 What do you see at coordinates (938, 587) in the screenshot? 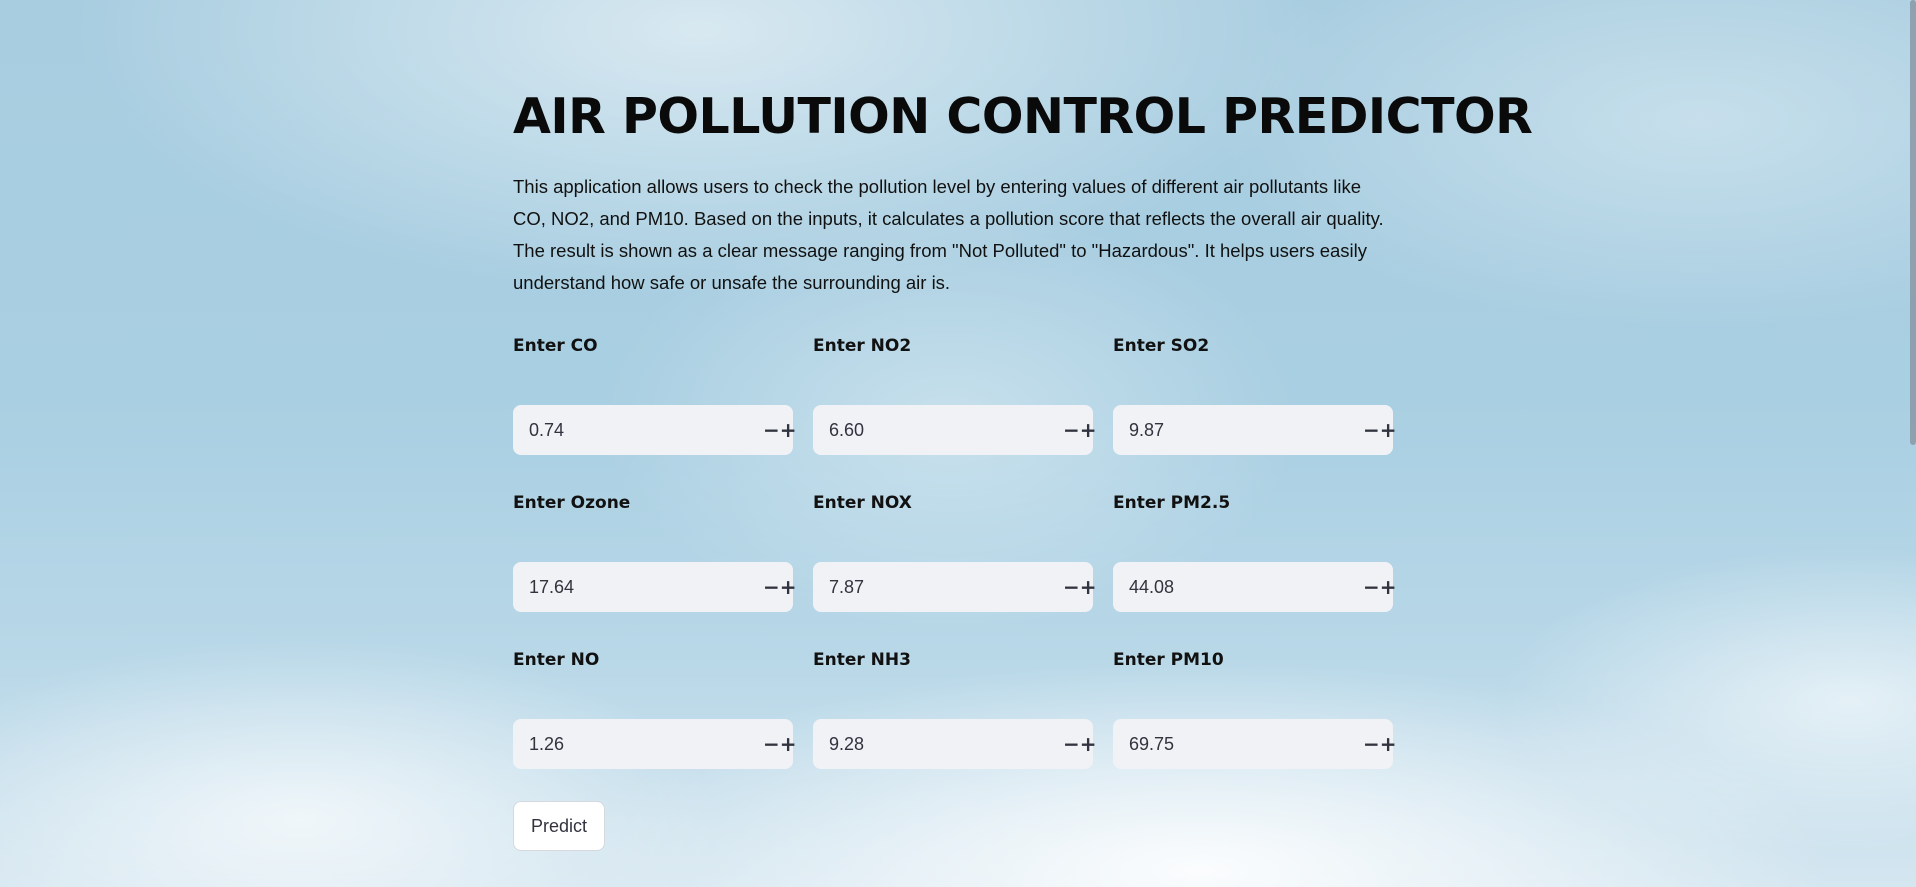
I see `nox-input` at bounding box center [938, 587].